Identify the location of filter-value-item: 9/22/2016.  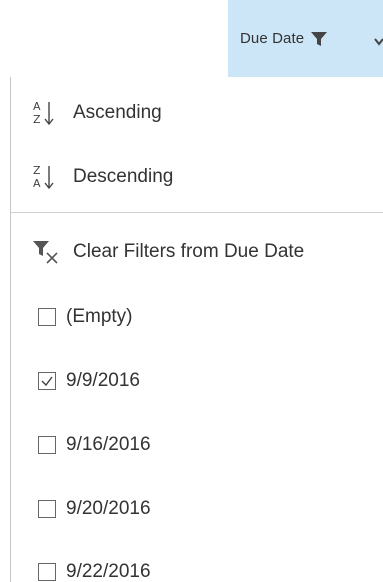
(197, 564).